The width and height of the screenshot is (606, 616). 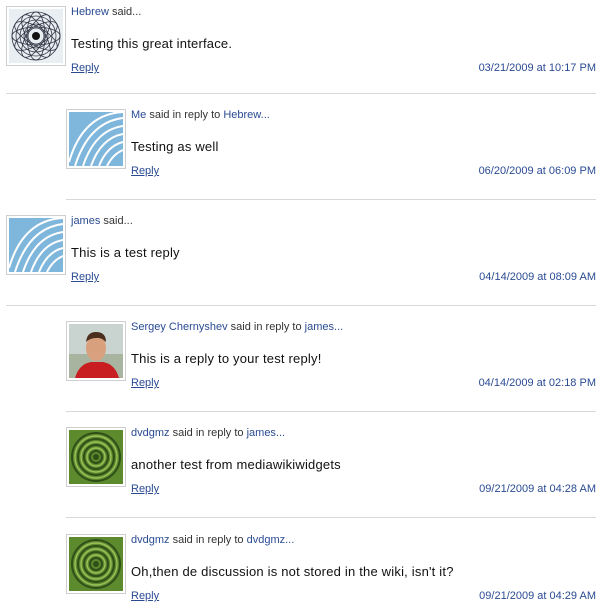 I want to click on comment-date: 09/21/2009 at 04:28 AM, so click(x=537, y=489).